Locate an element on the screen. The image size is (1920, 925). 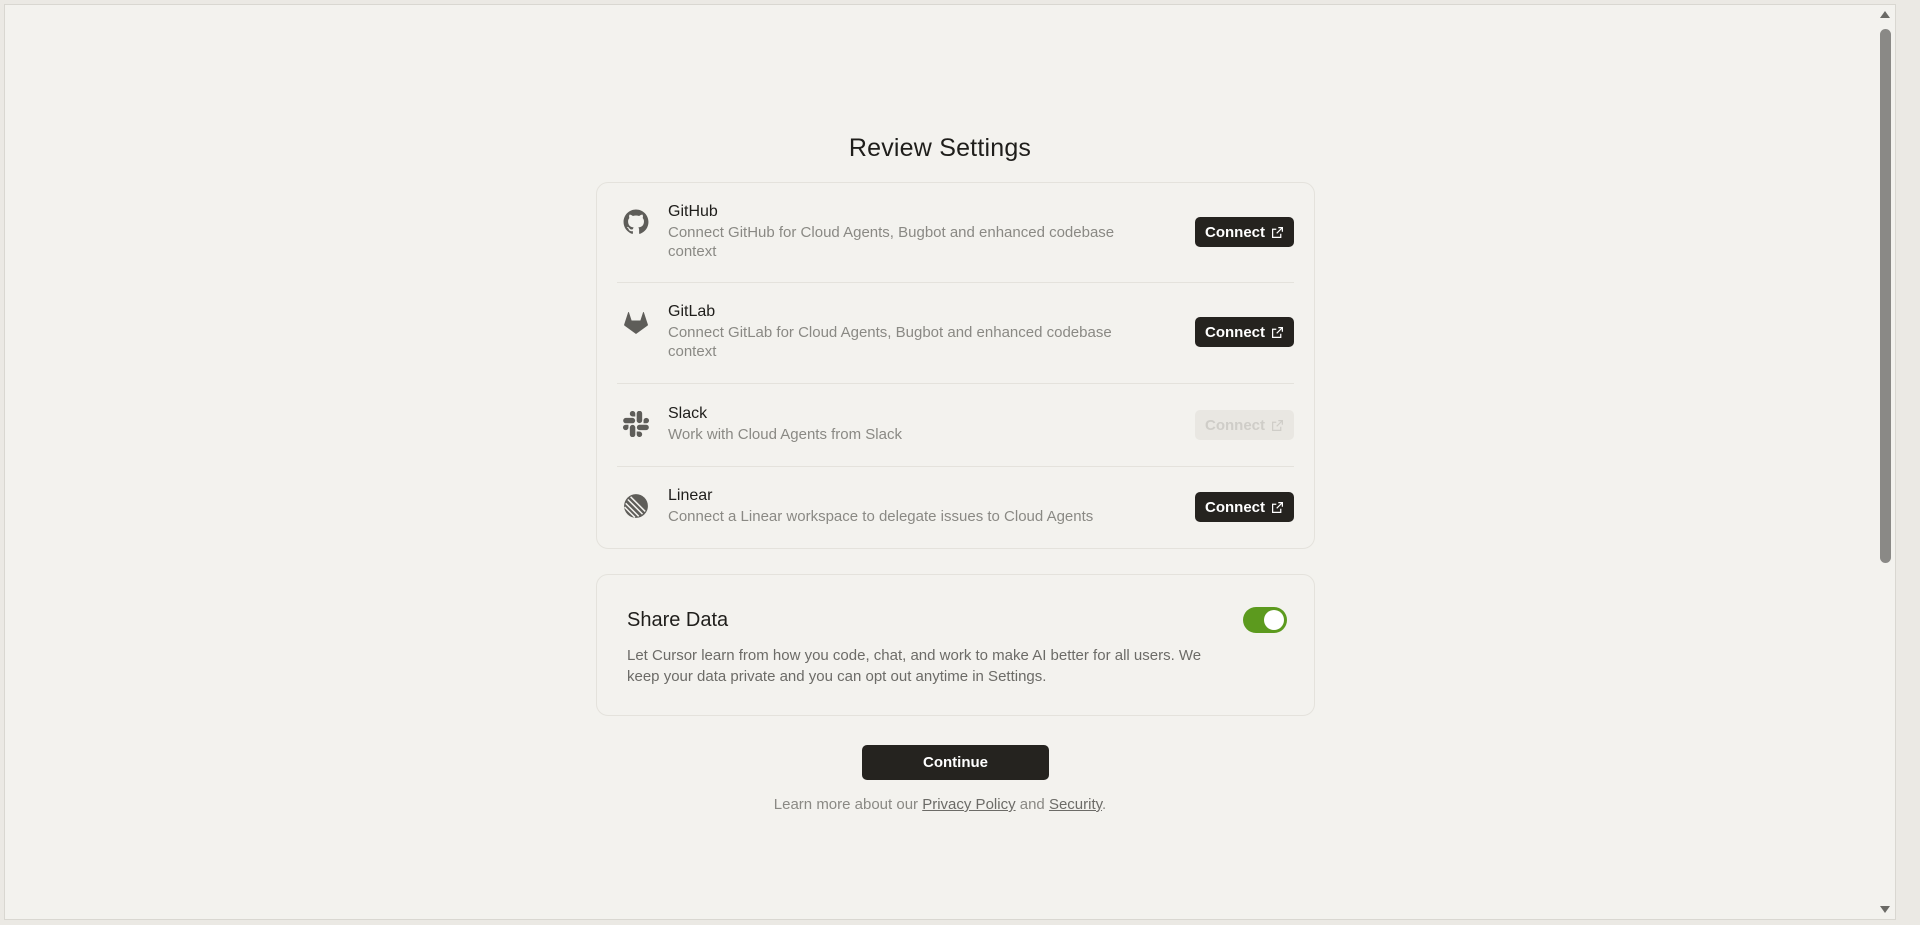
github-connect-button: Connect is located at coordinates (1244, 232).